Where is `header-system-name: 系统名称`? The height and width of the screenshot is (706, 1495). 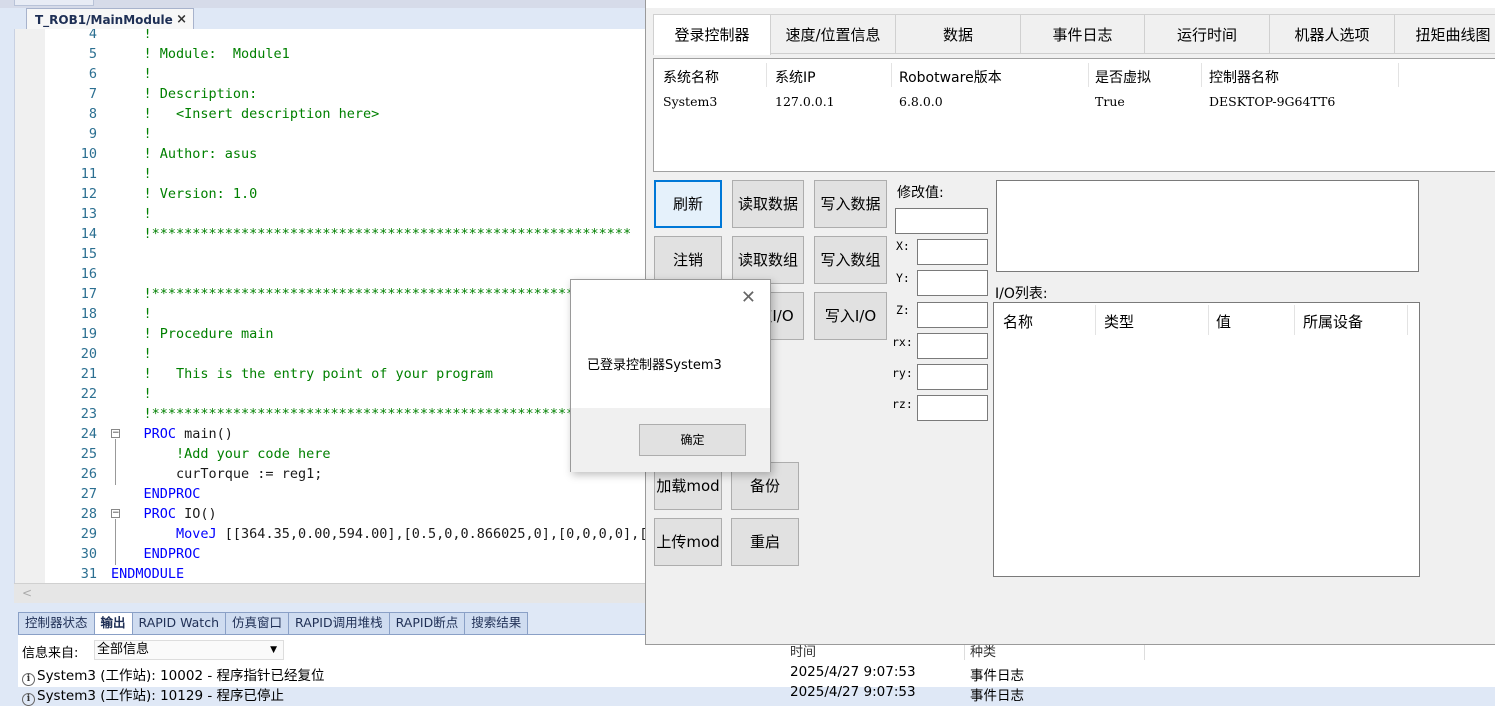 header-system-name: 系统名称 is located at coordinates (691, 78).